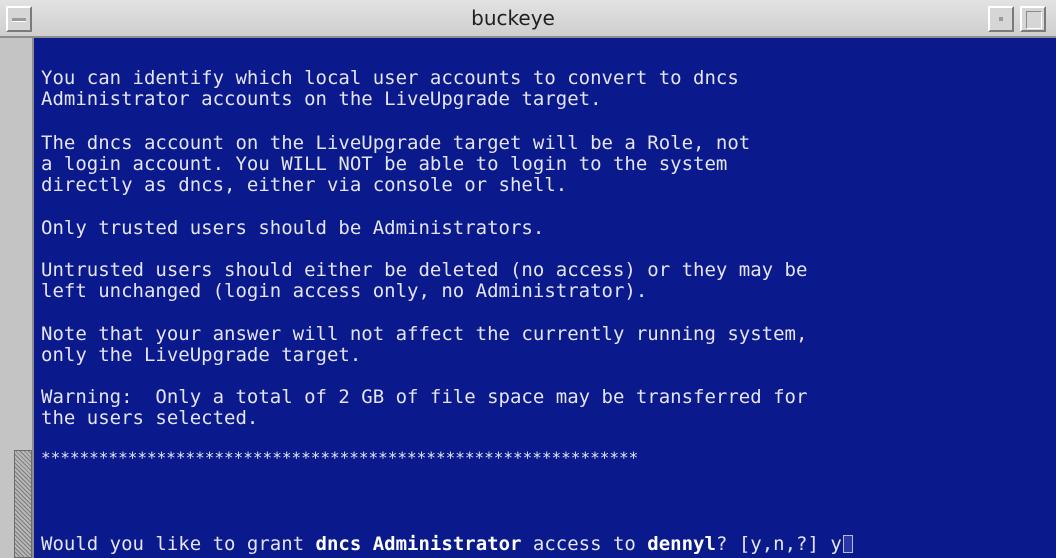 This screenshot has width=1056, height=558. What do you see at coordinates (150, 418) in the screenshot?
I see `terminal-line: the users selected.` at bounding box center [150, 418].